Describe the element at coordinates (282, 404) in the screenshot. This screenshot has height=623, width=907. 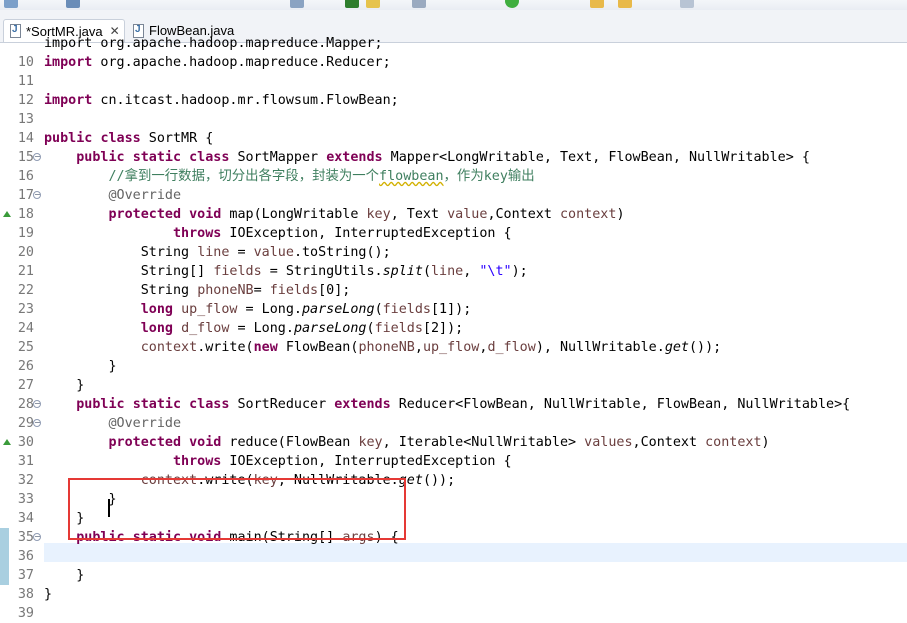
I see `code-token: SortReducer` at that location.